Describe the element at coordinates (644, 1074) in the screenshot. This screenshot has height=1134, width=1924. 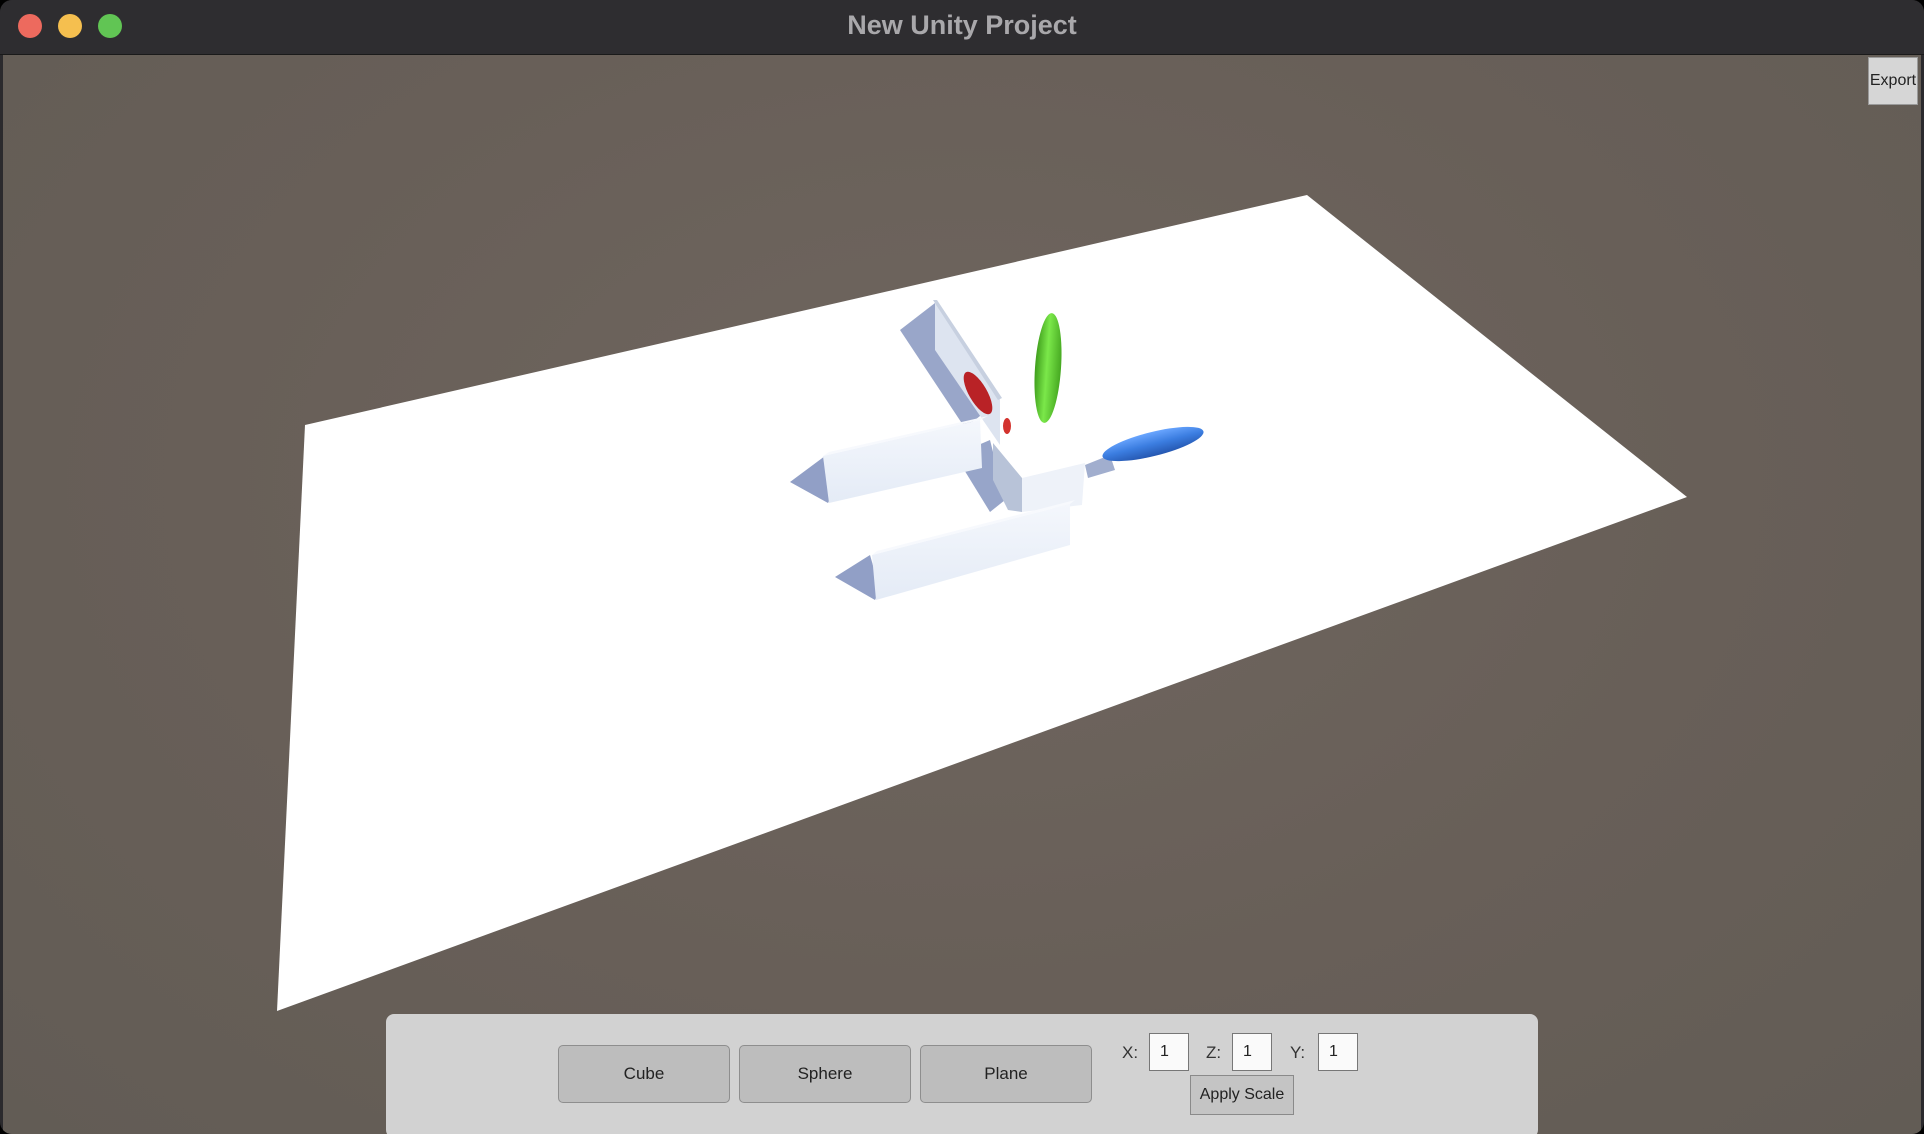
I see `add-cube-button: Cube` at that location.